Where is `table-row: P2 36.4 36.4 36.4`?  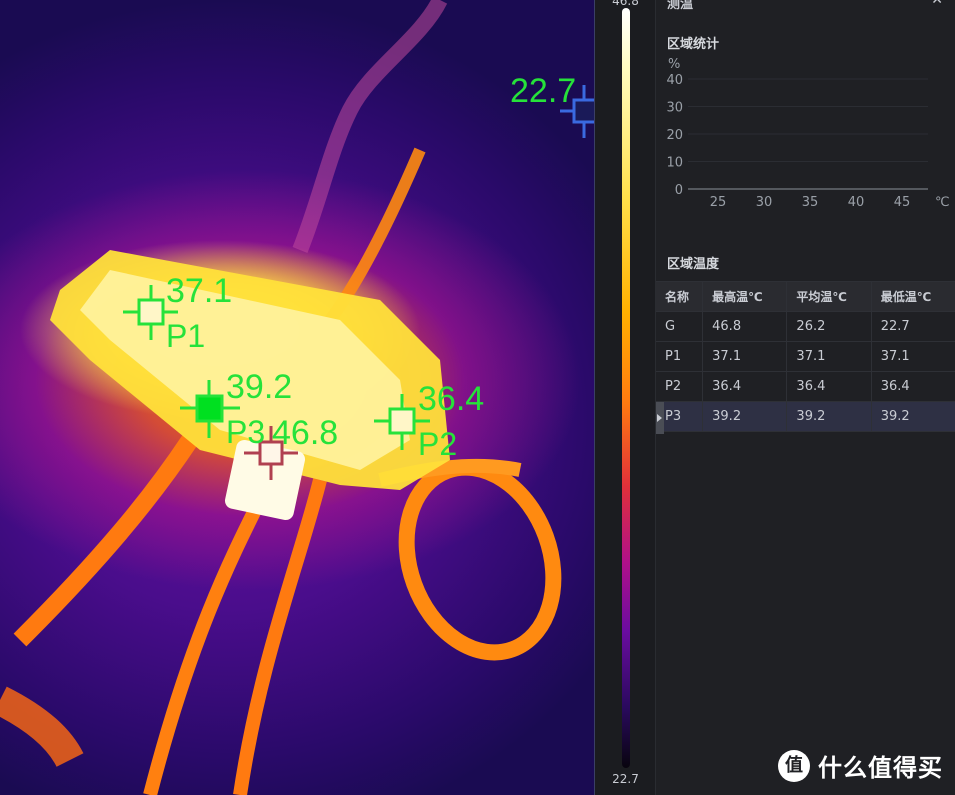
table-row: P2 36.4 36.4 36.4 is located at coordinates (805, 386).